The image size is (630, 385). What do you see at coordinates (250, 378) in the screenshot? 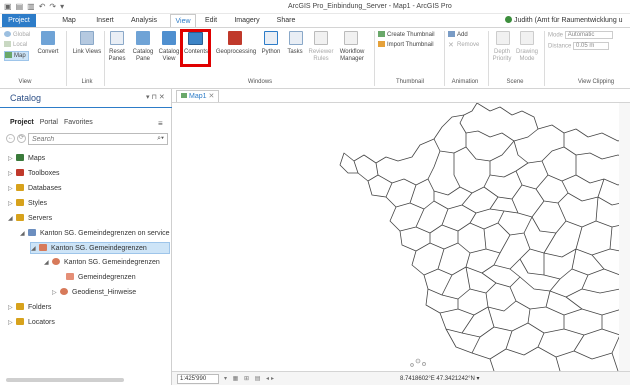
I see `status-tool-icons: ▾ ▦ ⊞ ▤ ◂▸` at bounding box center [250, 378].